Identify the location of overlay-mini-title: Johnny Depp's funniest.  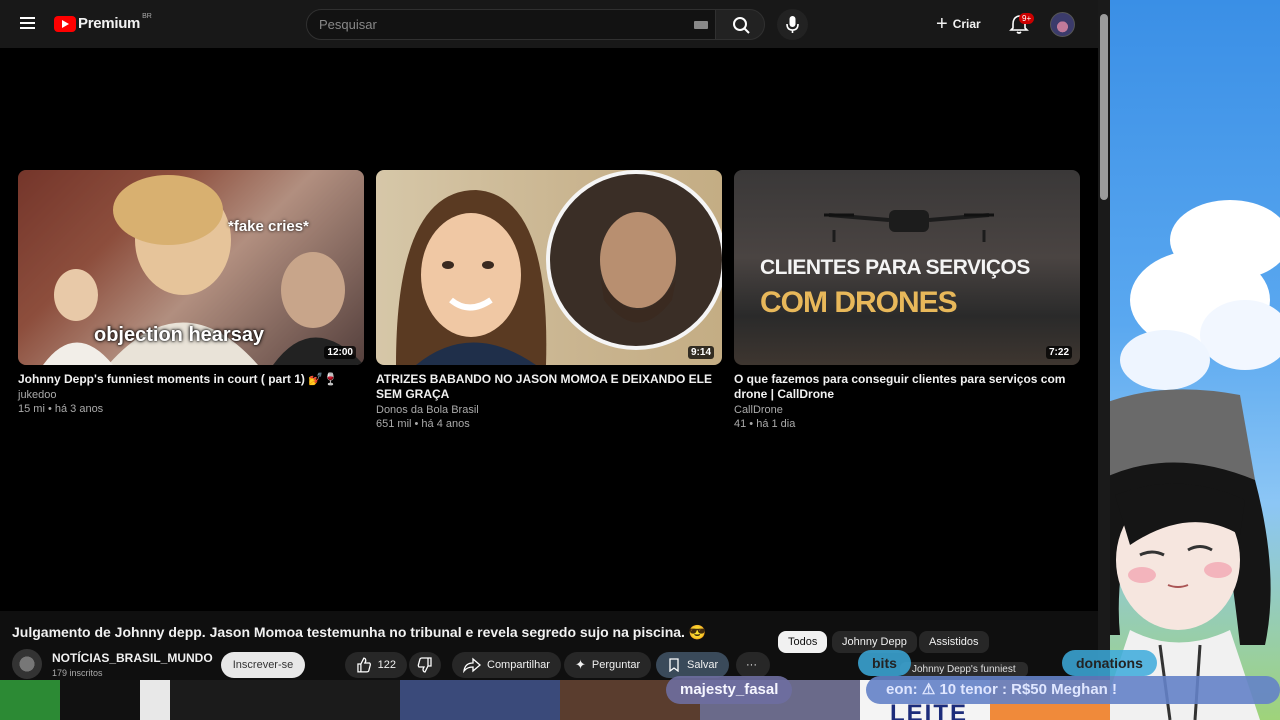
(964, 669).